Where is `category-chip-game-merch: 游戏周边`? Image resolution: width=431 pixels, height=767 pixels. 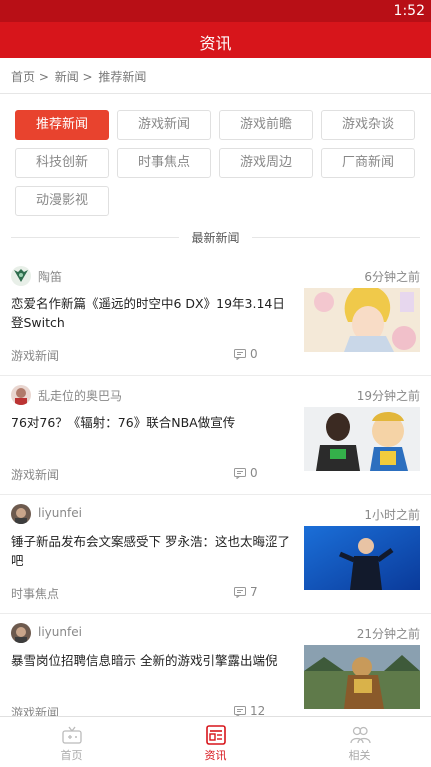 category-chip-game-merch: 游戏周边 is located at coordinates (266, 163).